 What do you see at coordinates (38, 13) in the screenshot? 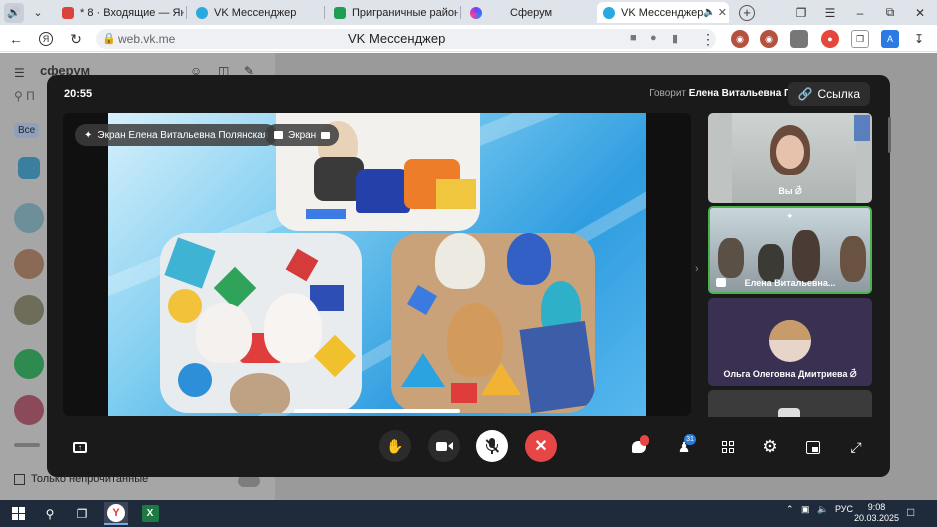
I see `chevron-down-icon: ⌄` at bounding box center [38, 13].